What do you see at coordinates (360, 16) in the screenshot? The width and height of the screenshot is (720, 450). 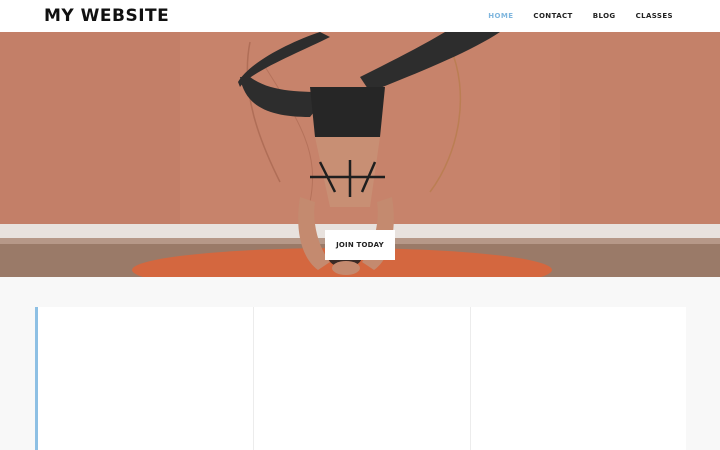 I see `site-header: MY WEBSITE HOME CONTACT BLOG CLASSES` at bounding box center [360, 16].